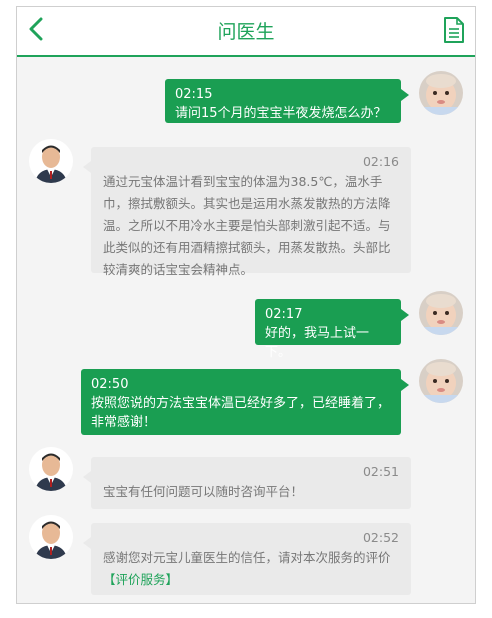 The image size is (492, 618). Describe the element at coordinates (380, 537) in the screenshot. I see `message-time: 02:52` at that location.